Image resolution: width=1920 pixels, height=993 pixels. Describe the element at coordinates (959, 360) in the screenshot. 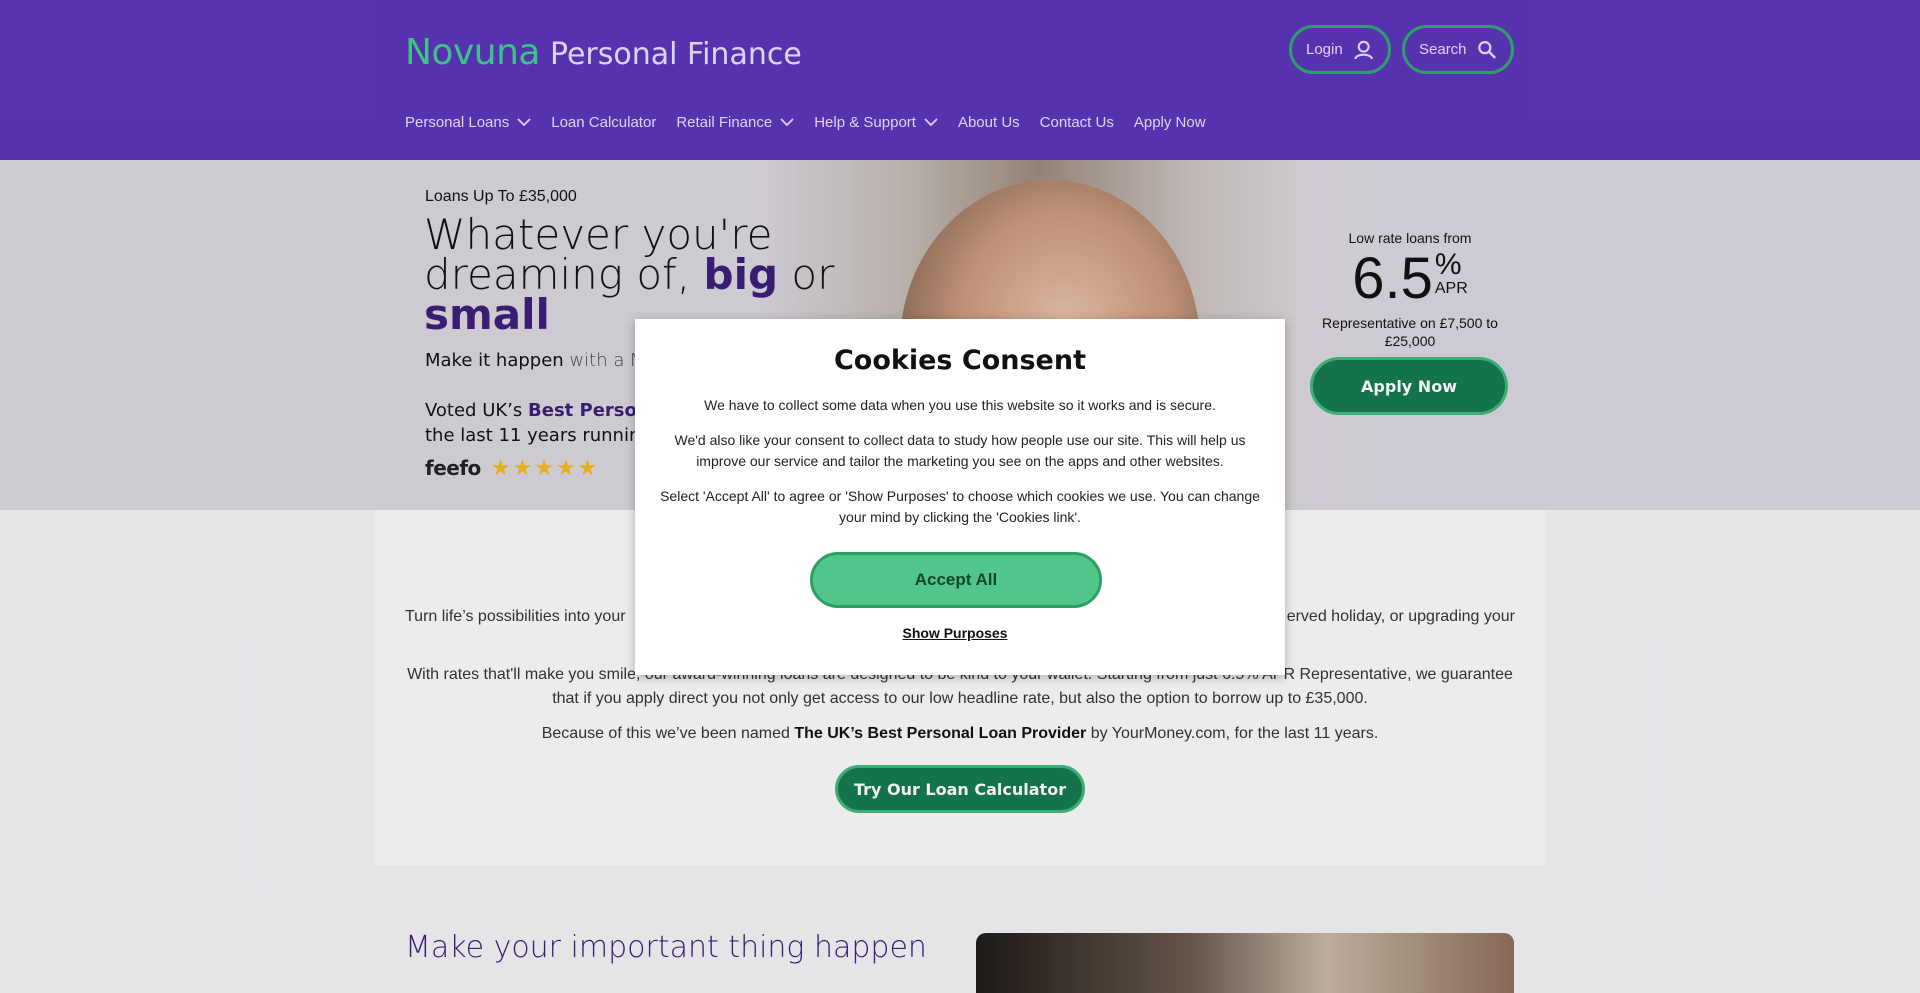

I see `cookie-modal-title: Cookies Consent` at that location.